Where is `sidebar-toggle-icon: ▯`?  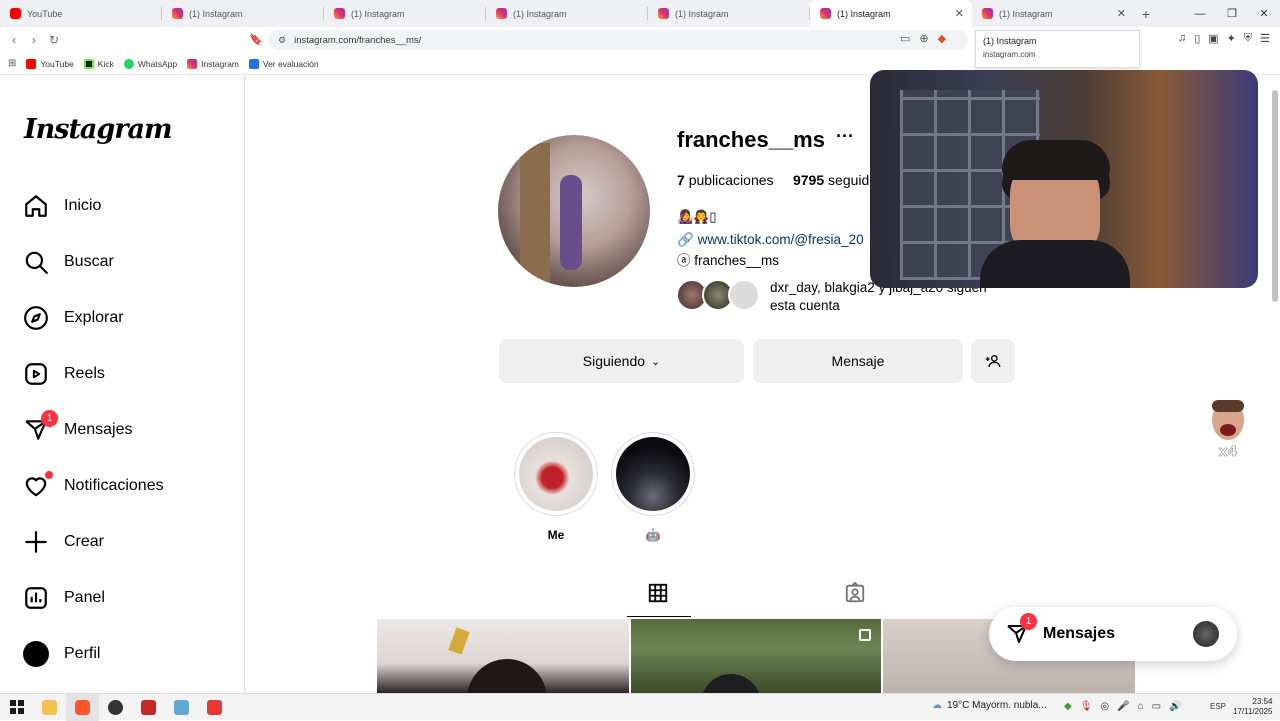
sidebar-toggle-icon: ▯ is located at coordinates (1197, 38).